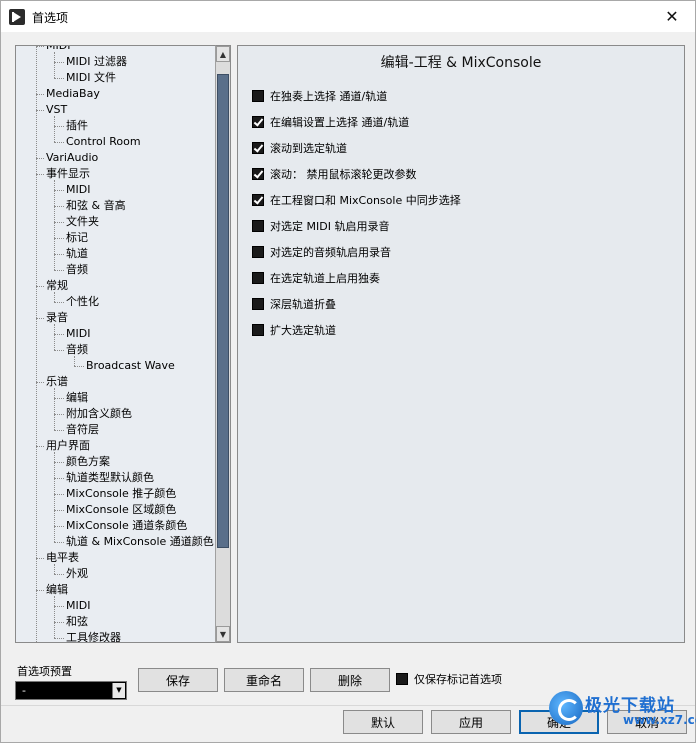 The height and width of the screenshot is (743, 696). I want to click on close-button: ✕, so click(672, 16).